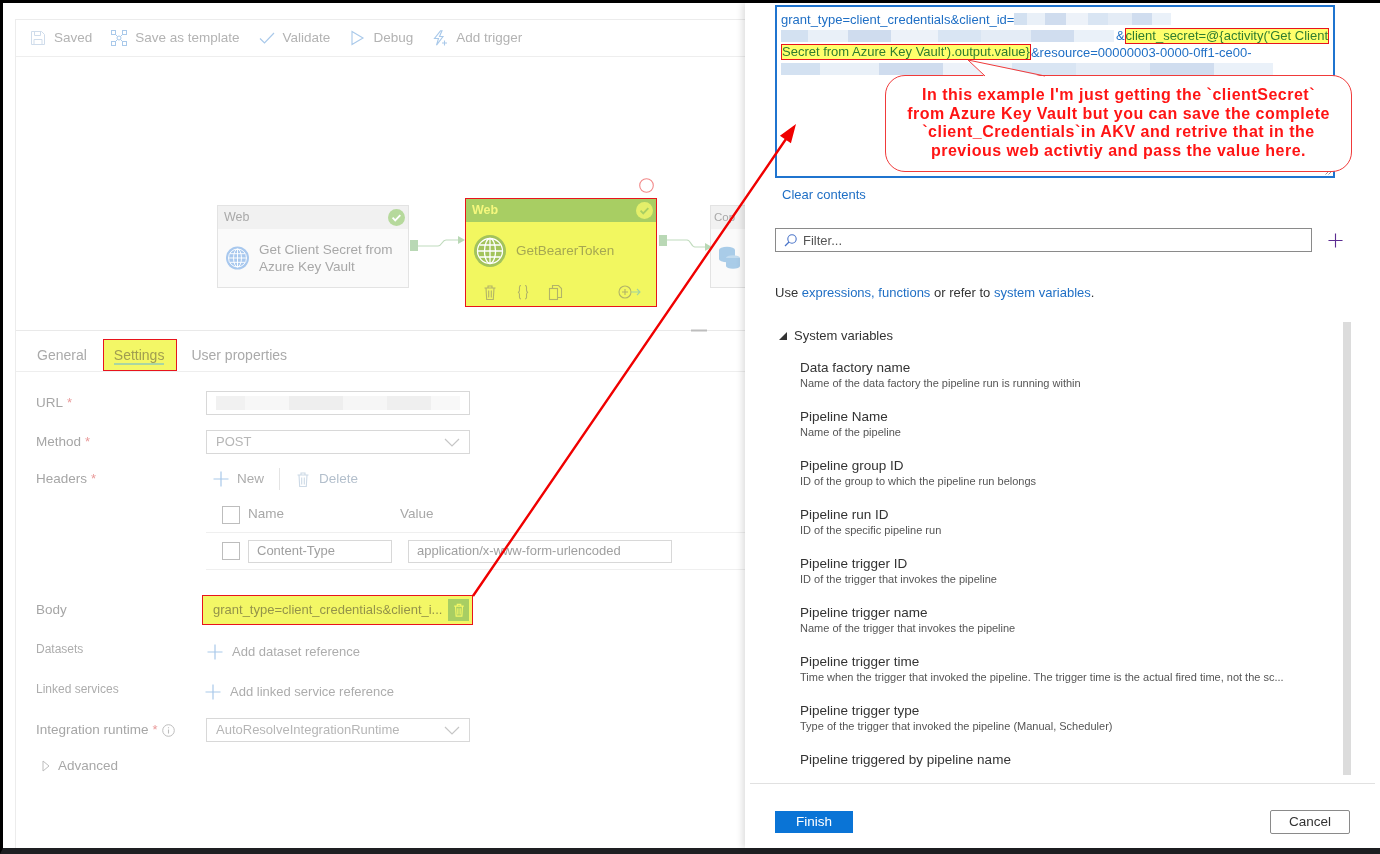 Image resolution: width=1380 pixels, height=854 pixels. Describe the element at coordinates (957, 726) in the screenshot. I see `variable-description: Type of the trigger that invoked the pipeline (Manual, Scheduler)` at that location.